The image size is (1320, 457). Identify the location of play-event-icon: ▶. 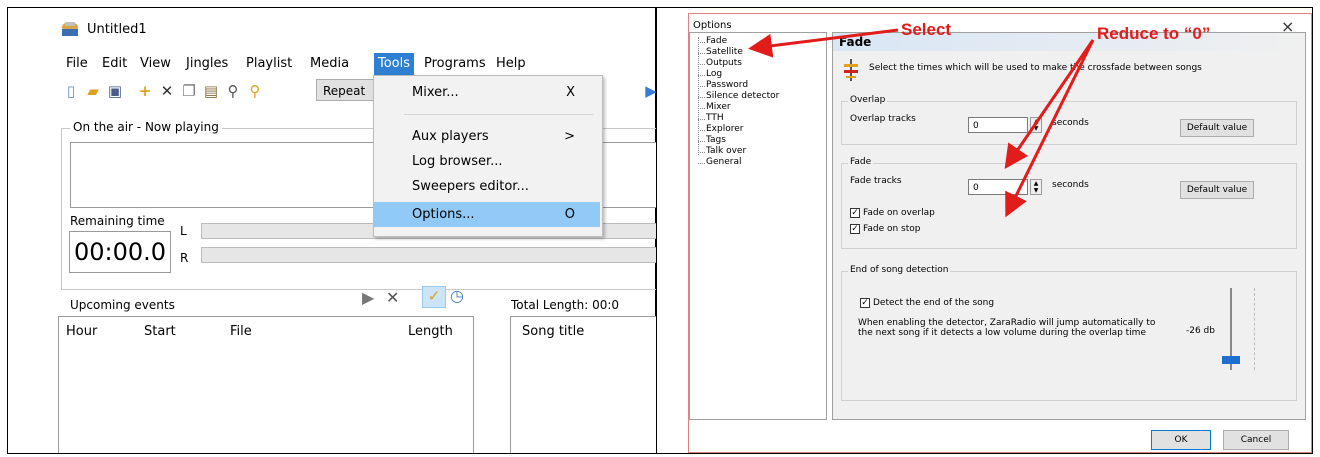
(368, 297).